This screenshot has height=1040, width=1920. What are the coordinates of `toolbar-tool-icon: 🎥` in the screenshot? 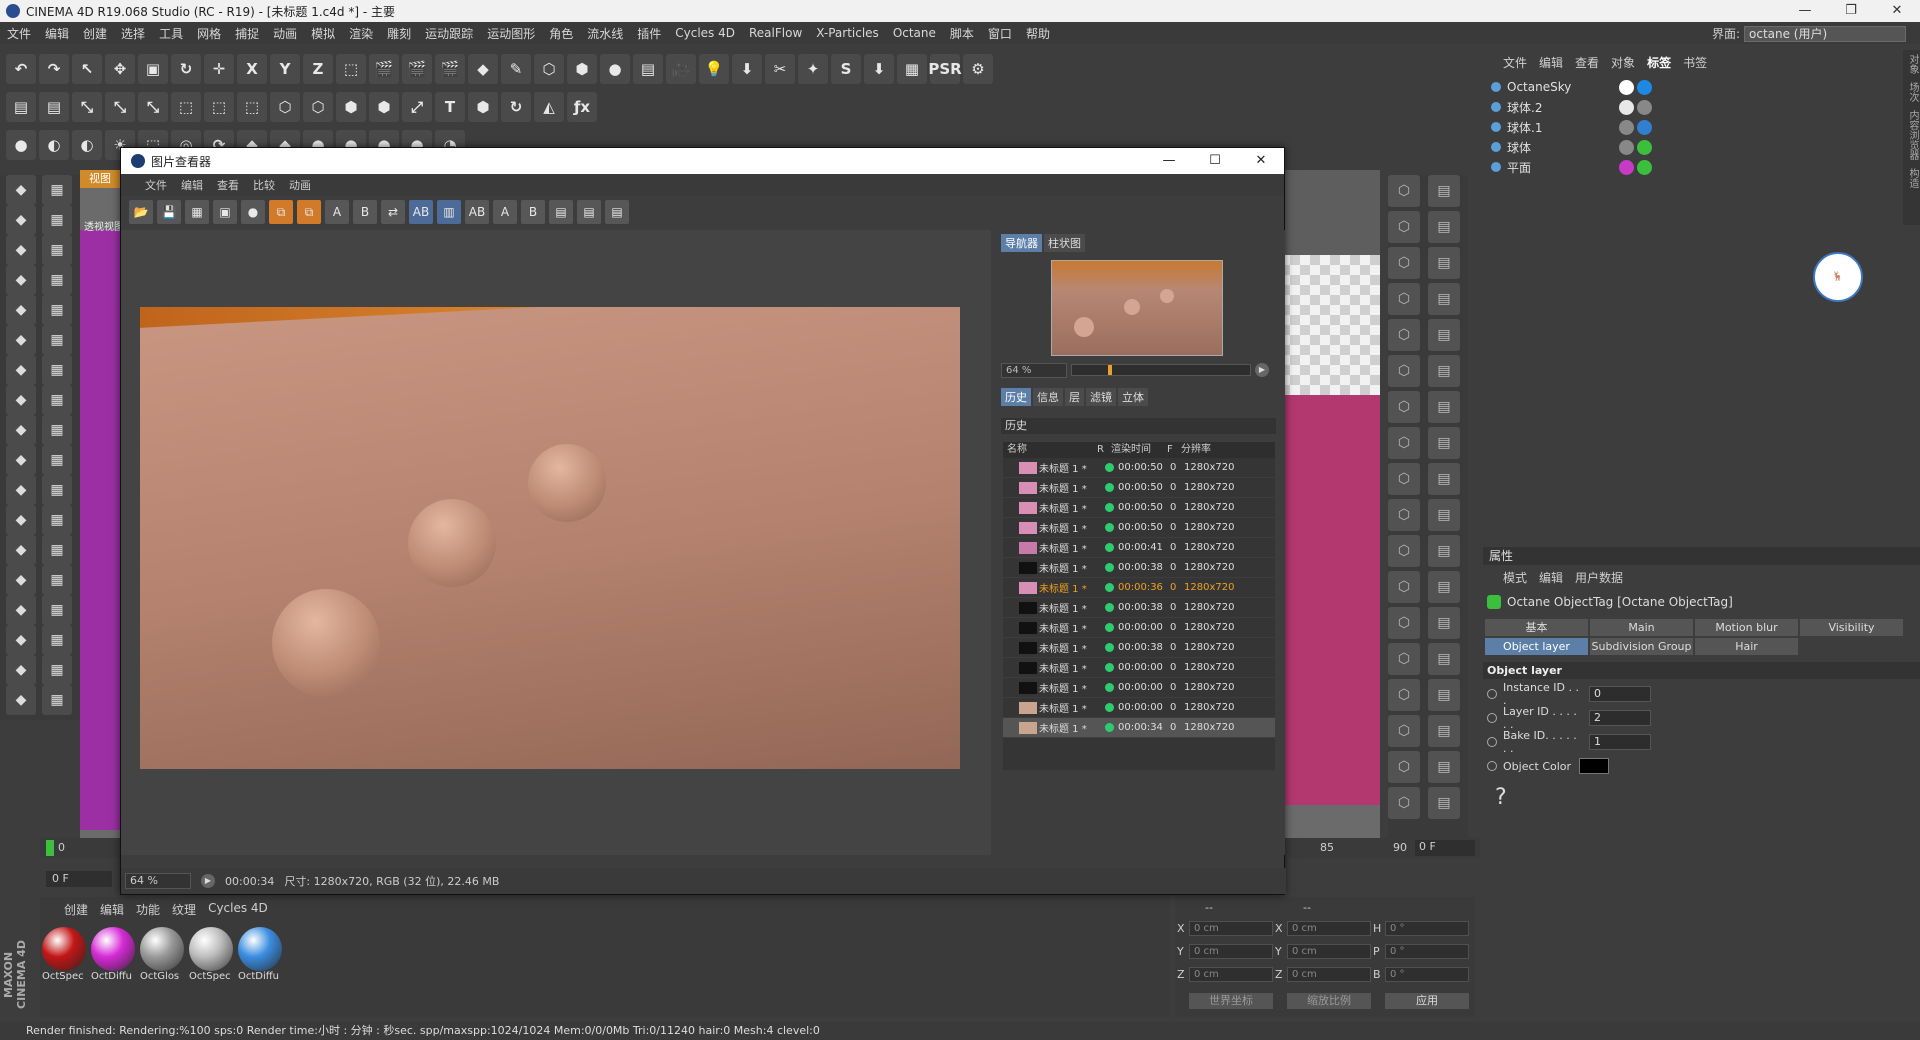 It's located at (681, 69).